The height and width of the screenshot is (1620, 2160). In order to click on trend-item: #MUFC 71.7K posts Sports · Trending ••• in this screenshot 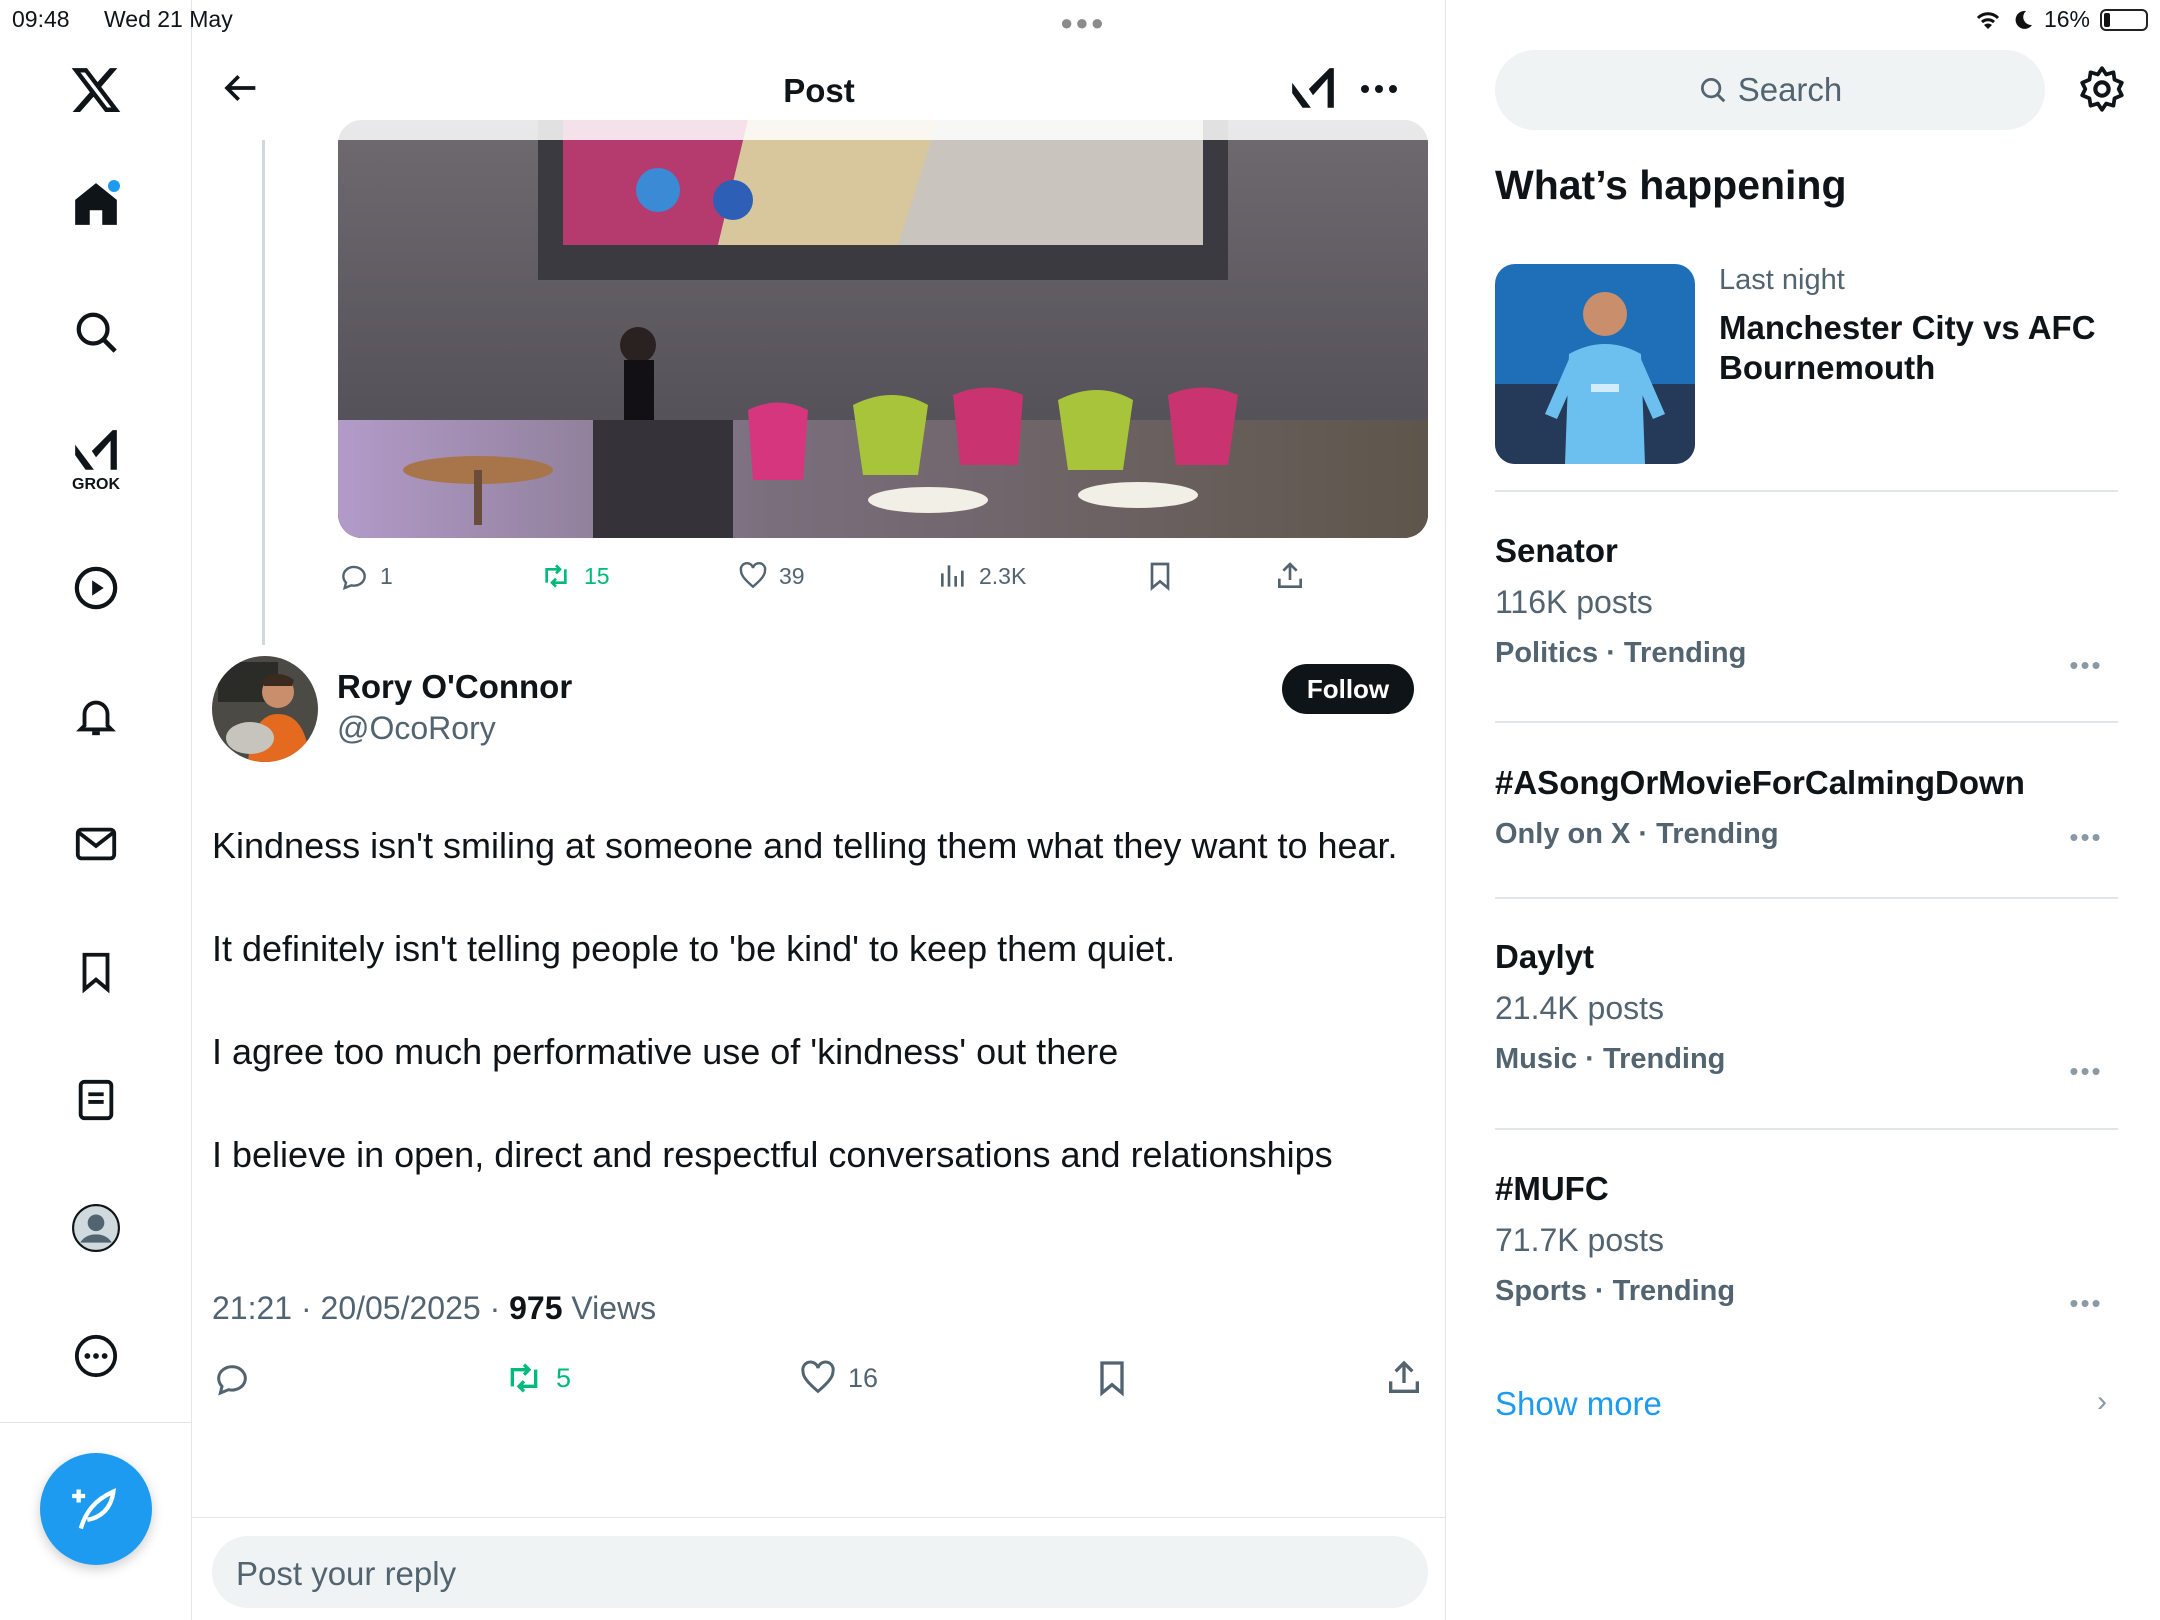, I will do `click(1806, 1244)`.